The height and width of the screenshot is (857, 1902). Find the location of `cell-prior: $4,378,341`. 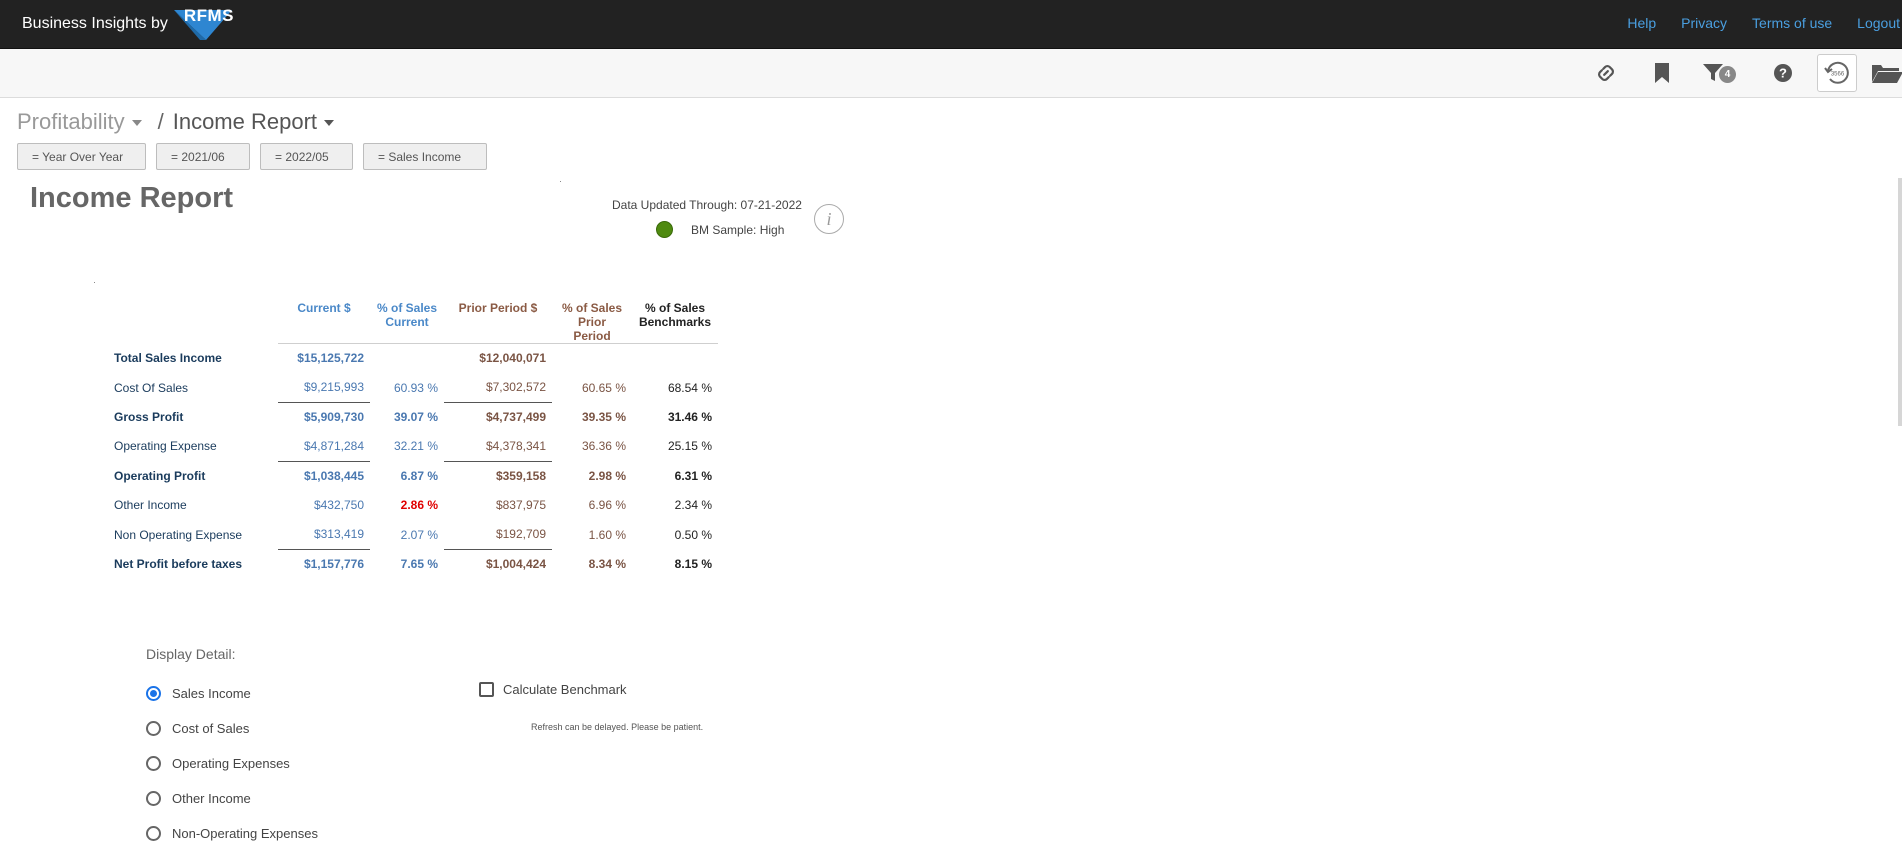

cell-prior: $4,378,341 is located at coordinates (515, 446).